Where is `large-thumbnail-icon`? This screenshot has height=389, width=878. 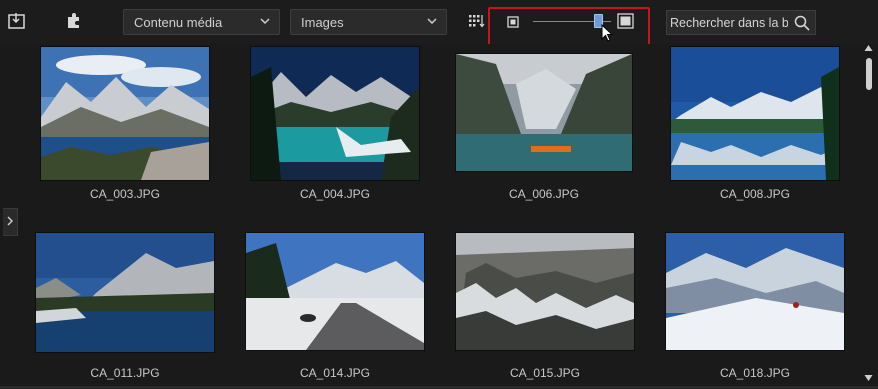 large-thumbnail-icon is located at coordinates (625, 23).